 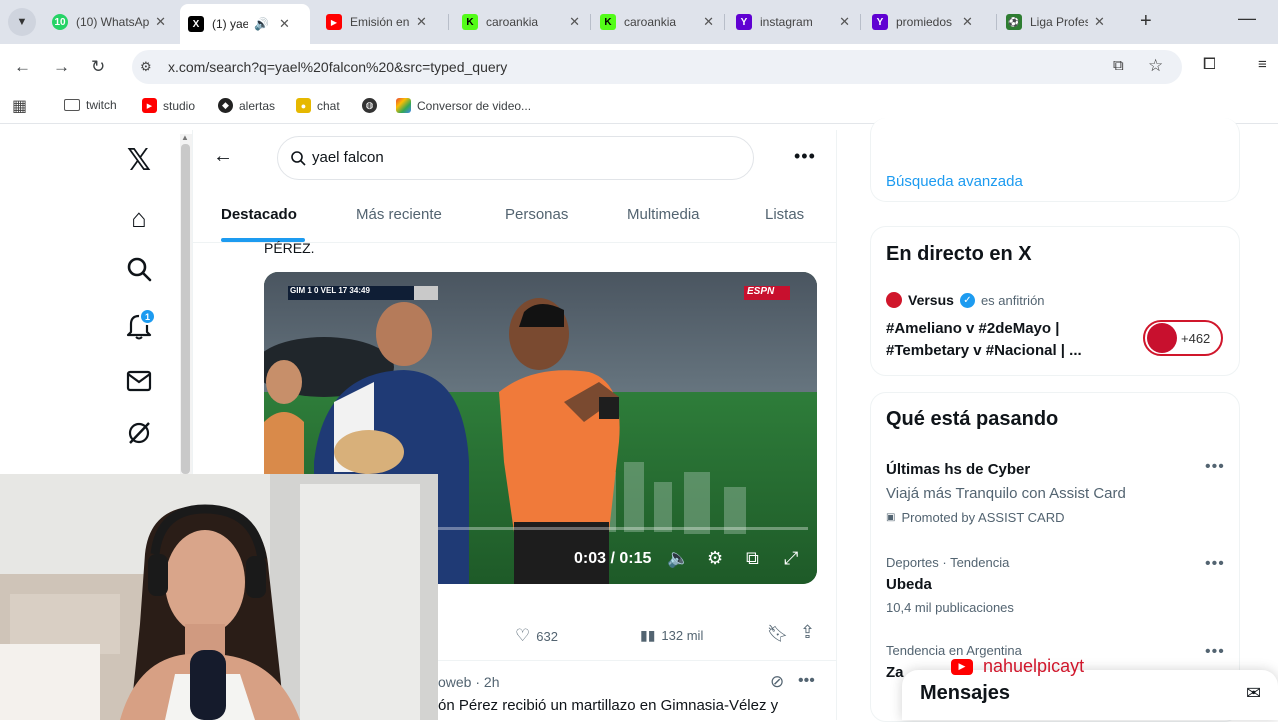 I want to click on browser-tab-kick-1: K caroankia ✕, so click(x=521, y=22).